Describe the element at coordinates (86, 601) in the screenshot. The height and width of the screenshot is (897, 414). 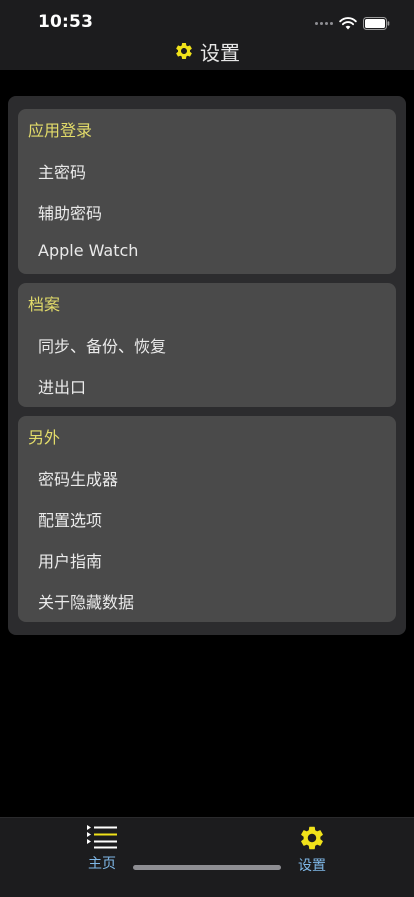
I see `settings-item-about-hidden-data: 关于隐藏数据` at that location.